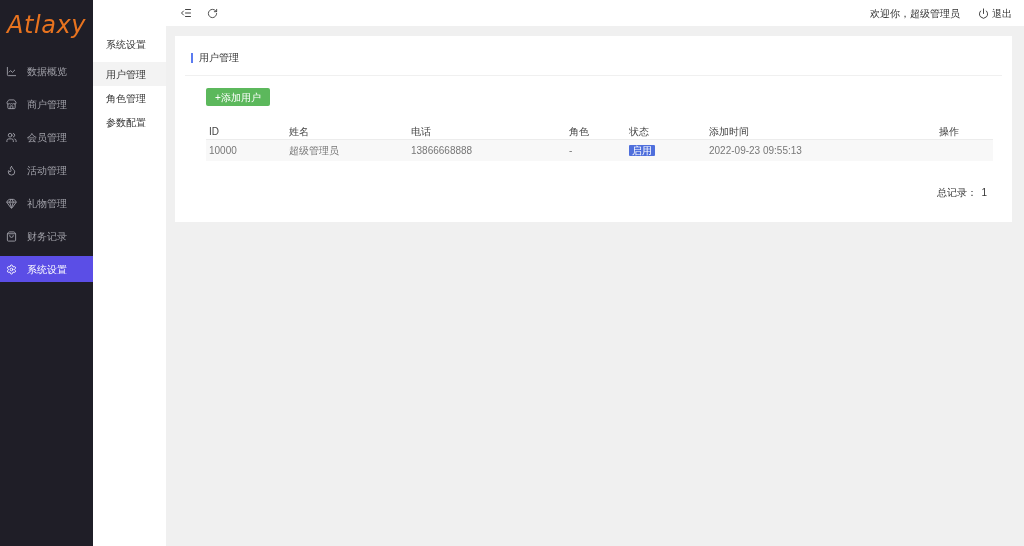 The height and width of the screenshot is (546, 1024). What do you see at coordinates (46, 170) in the screenshot?
I see `sidebar-item: 活动管理` at bounding box center [46, 170].